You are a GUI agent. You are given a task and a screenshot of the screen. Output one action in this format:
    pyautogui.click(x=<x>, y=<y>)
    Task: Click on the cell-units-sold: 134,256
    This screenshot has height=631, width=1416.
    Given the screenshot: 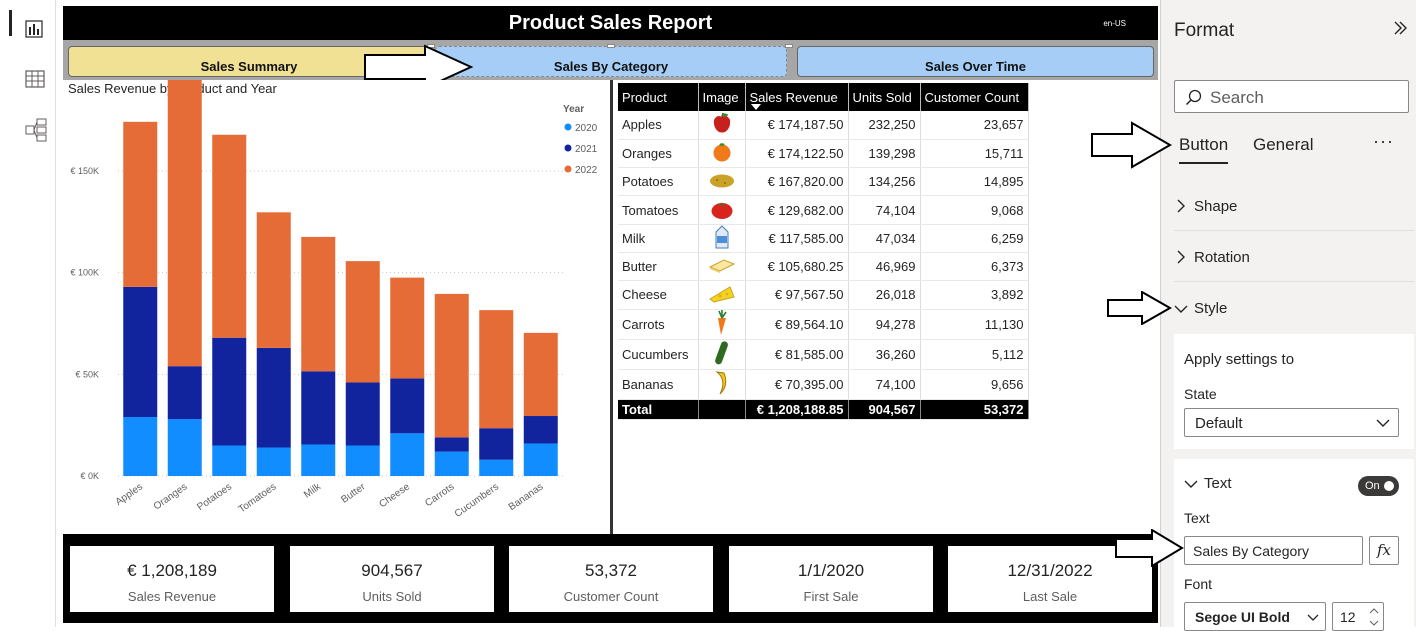 What is the action you would take?
    pyautogui.click(x=884, y=182)
    